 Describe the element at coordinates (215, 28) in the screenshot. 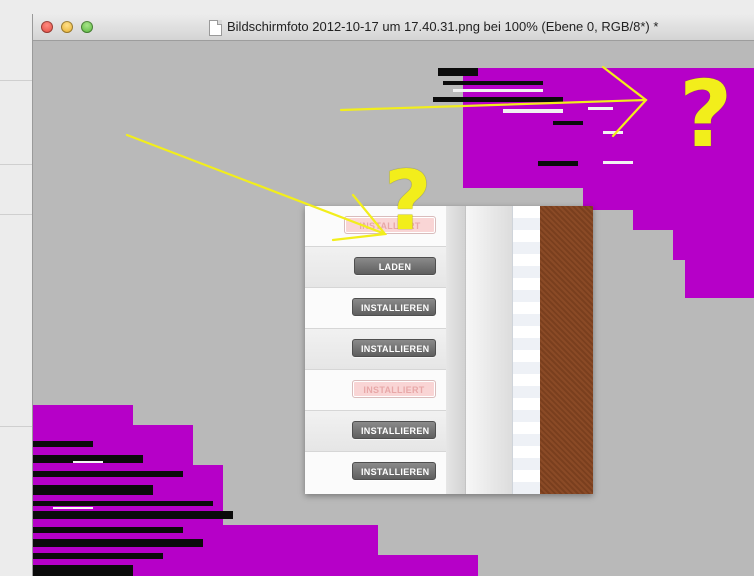

I see `document-icon` at that location.